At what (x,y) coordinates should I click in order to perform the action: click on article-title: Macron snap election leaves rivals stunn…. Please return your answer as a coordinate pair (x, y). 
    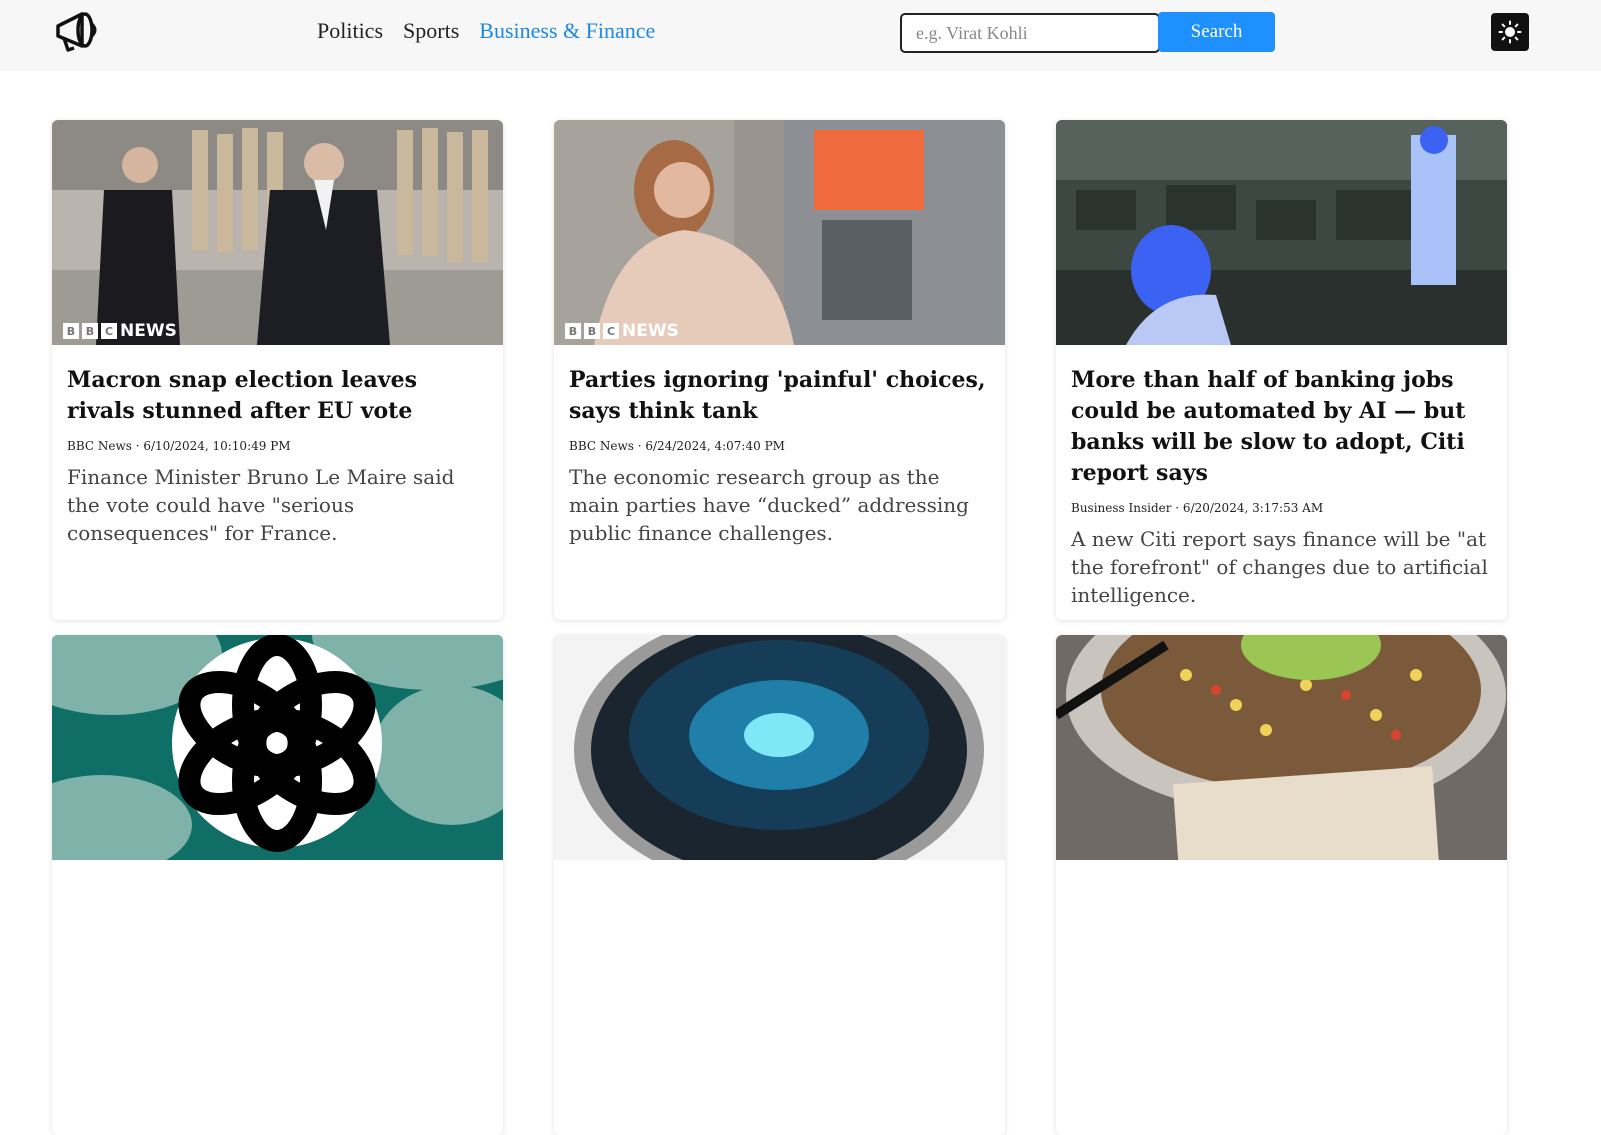
    Looking at the image, I should click on (277, 396).